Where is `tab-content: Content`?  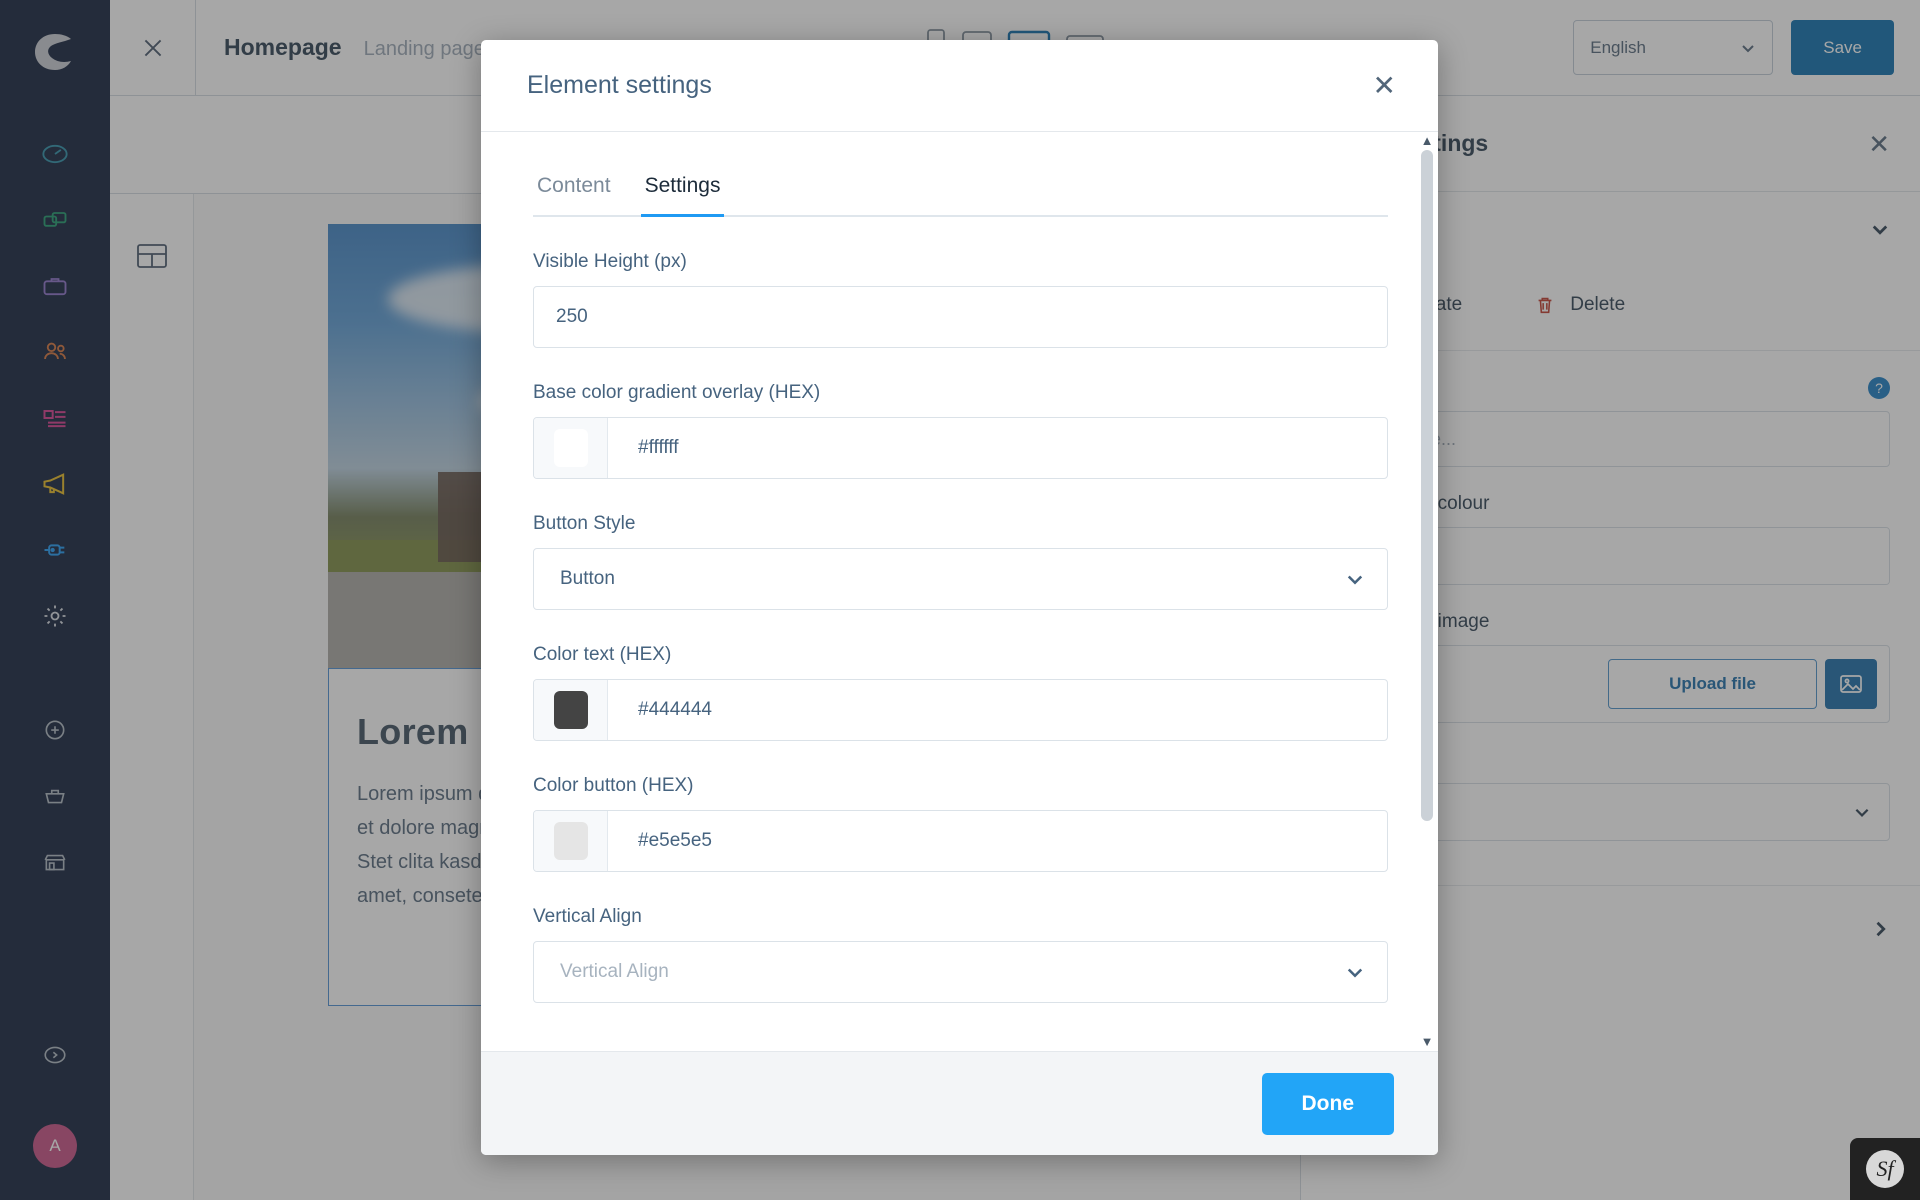 tab-content: Content is located at coordinates (574, 195).